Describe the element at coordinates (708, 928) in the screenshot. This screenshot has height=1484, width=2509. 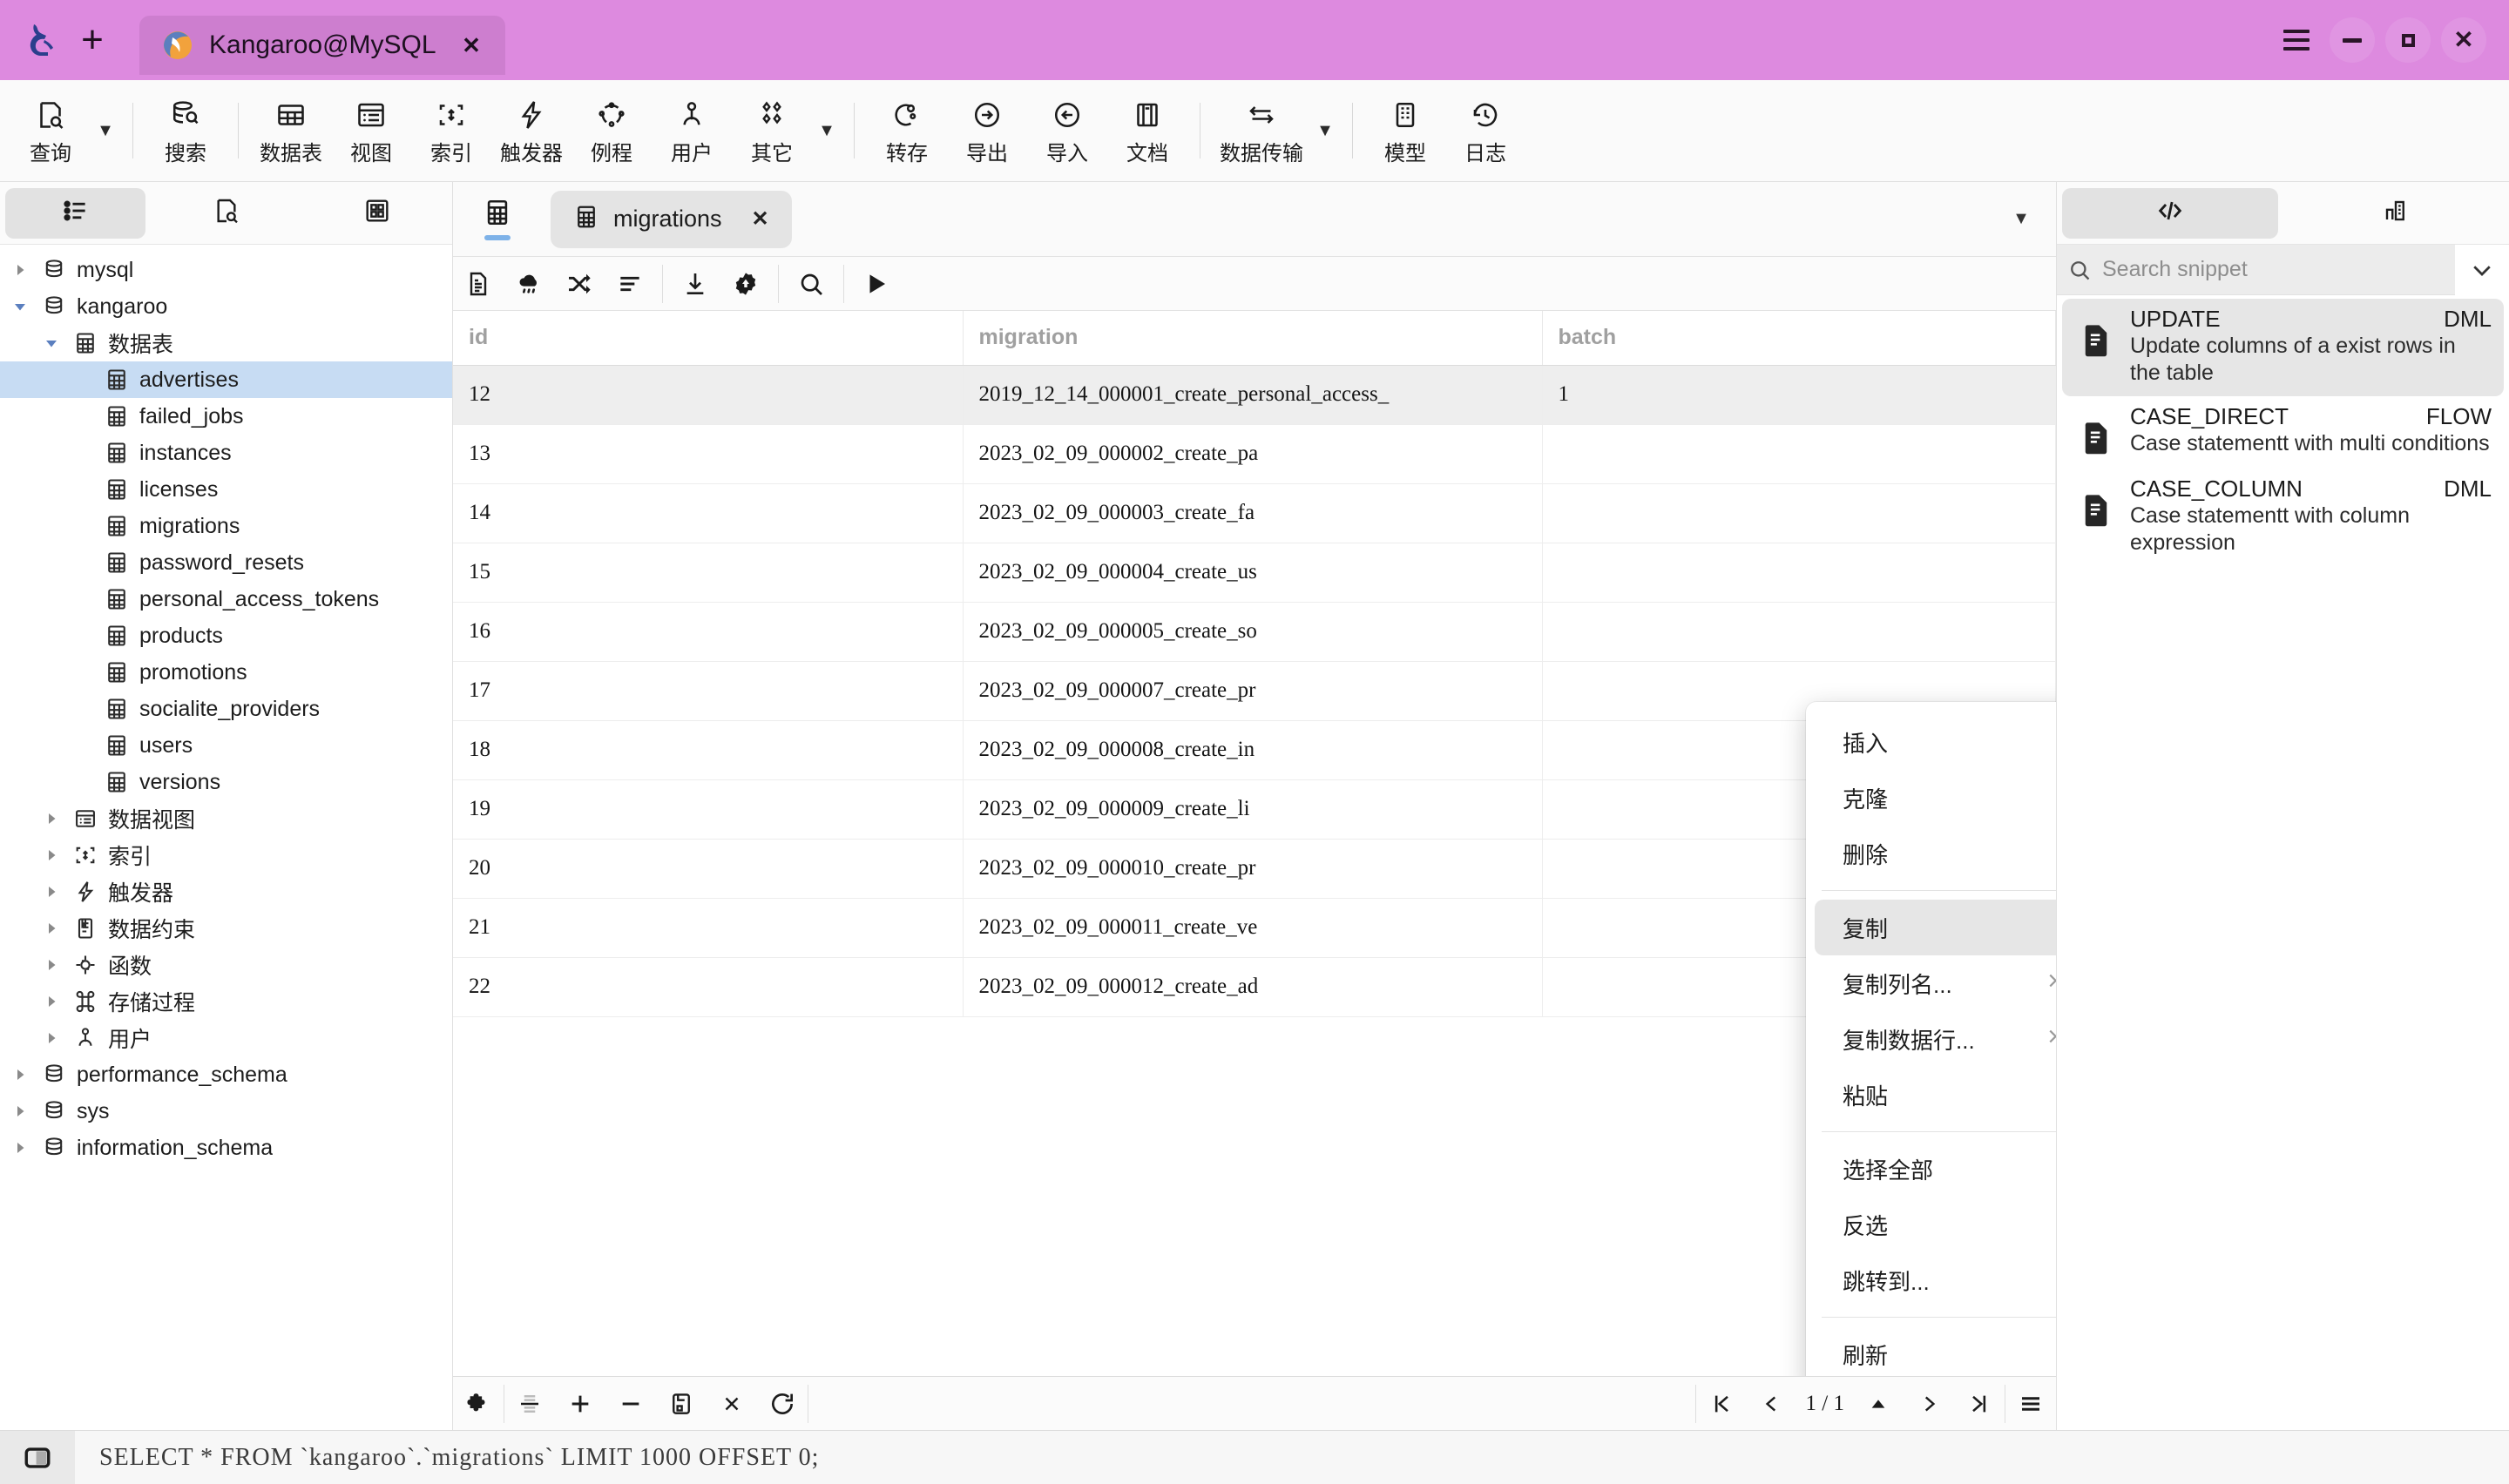
I see `cell-id: 21` at that location.